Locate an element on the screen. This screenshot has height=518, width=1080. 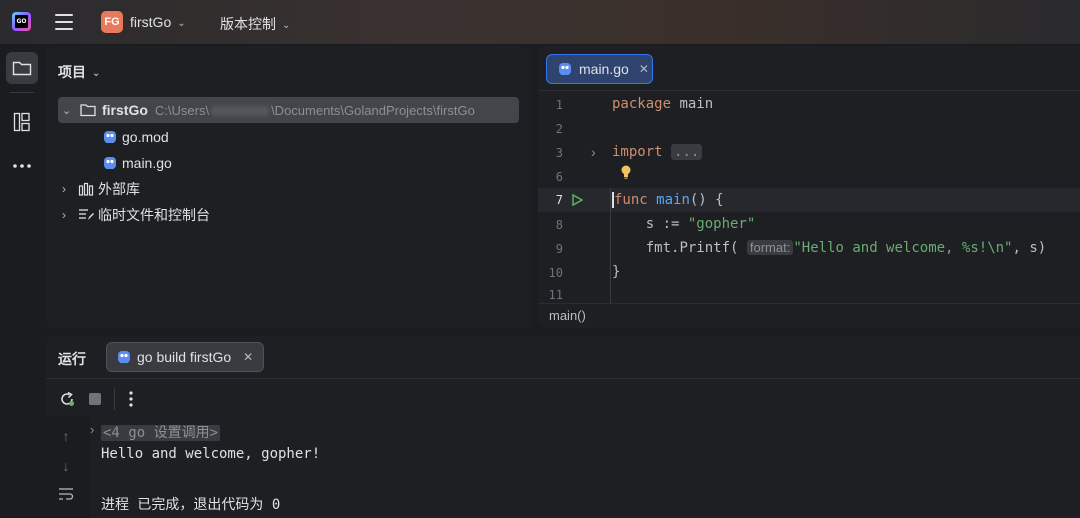
project-tool-button is located at coordinates (22, 68).